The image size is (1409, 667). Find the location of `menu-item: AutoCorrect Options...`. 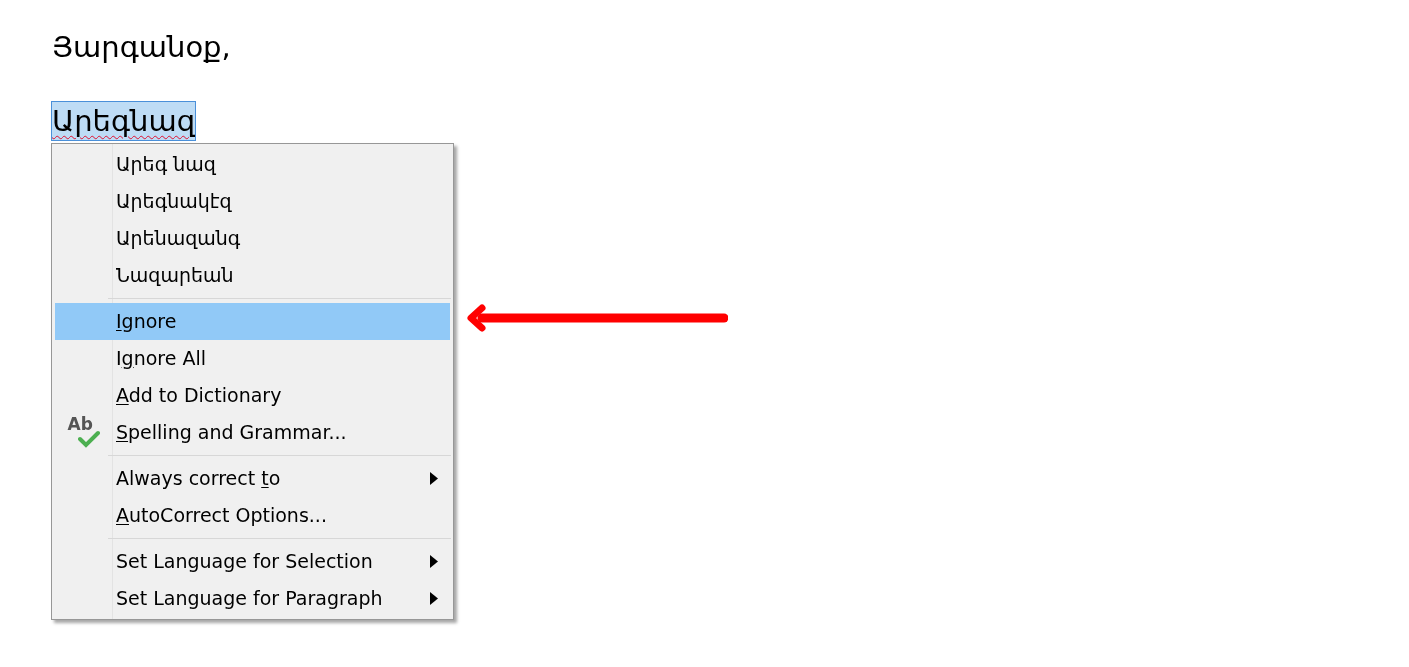

menu-item: AutoCorrect Options... is located at coordinates (252, 515).